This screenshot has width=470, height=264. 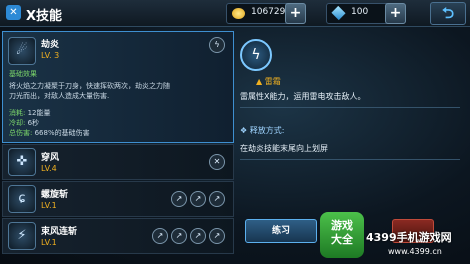 I want to click on skill-name: 穿风, so click(x=50, y=158).